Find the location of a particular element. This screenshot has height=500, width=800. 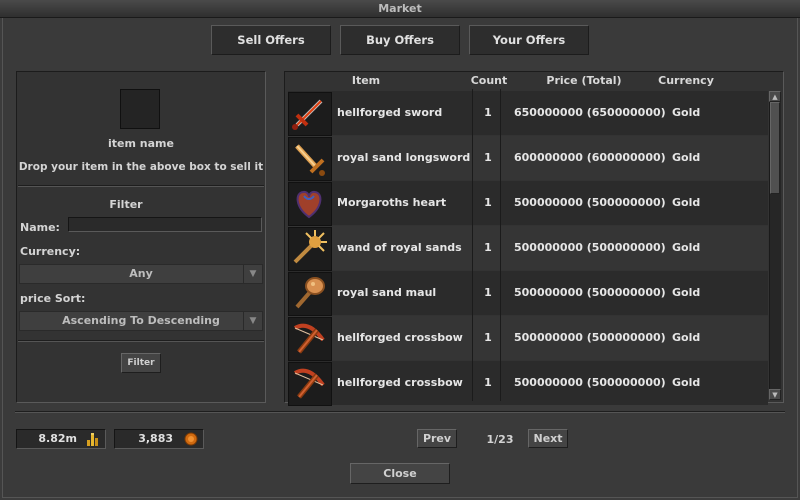

price-sort-value: Ascending To Descending is located at coordinates (141, 320).